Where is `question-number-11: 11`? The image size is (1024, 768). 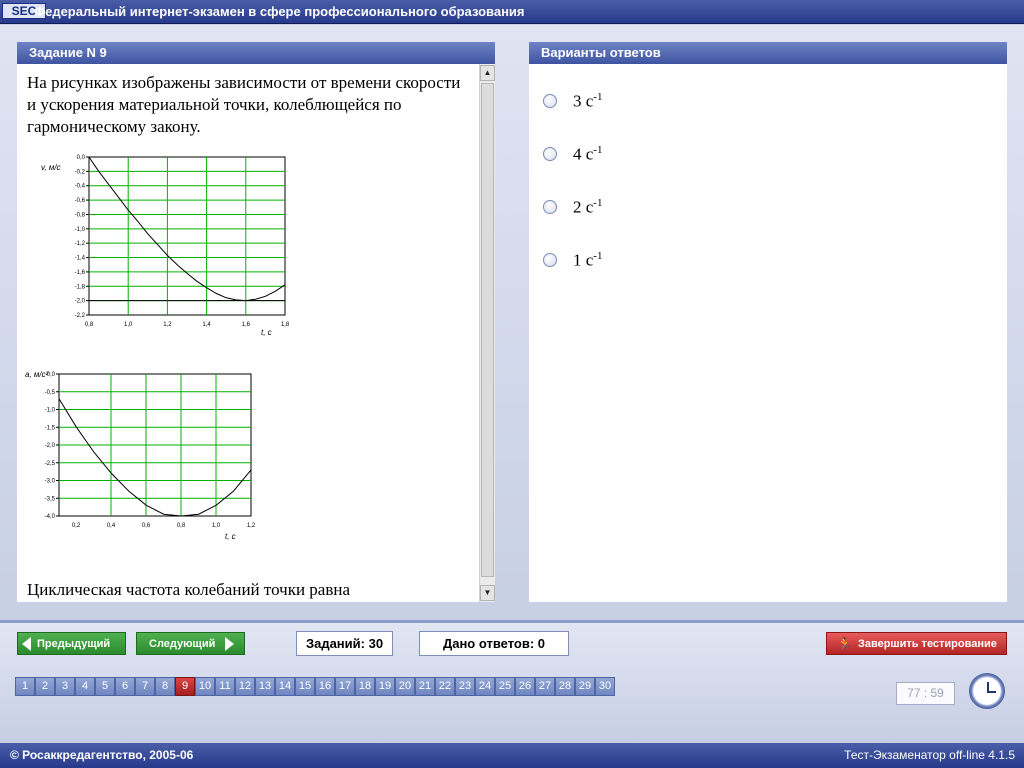 question-number-11: 11 is located at coordinates (225, 686).